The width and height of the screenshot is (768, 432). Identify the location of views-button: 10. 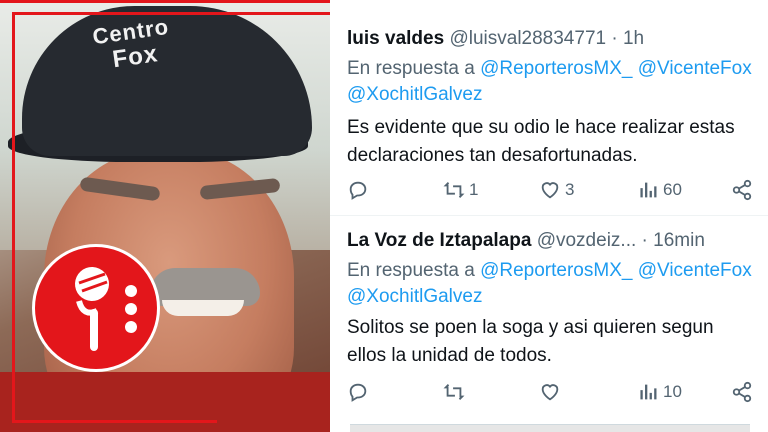
(659, 392).